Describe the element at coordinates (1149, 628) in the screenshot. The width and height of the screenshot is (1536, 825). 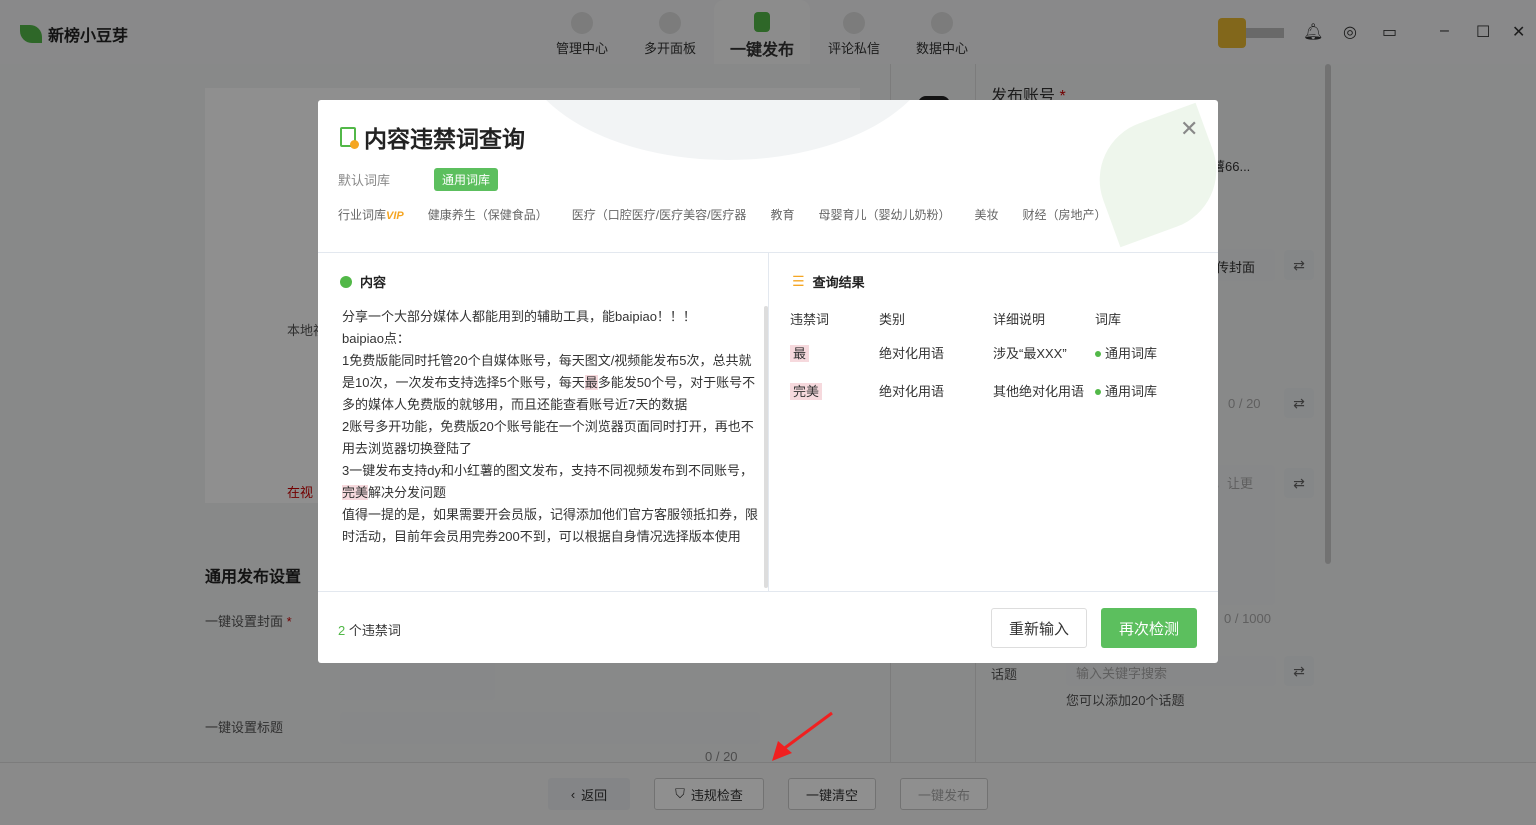
I see `recheck-button: 再次检测` at that location.